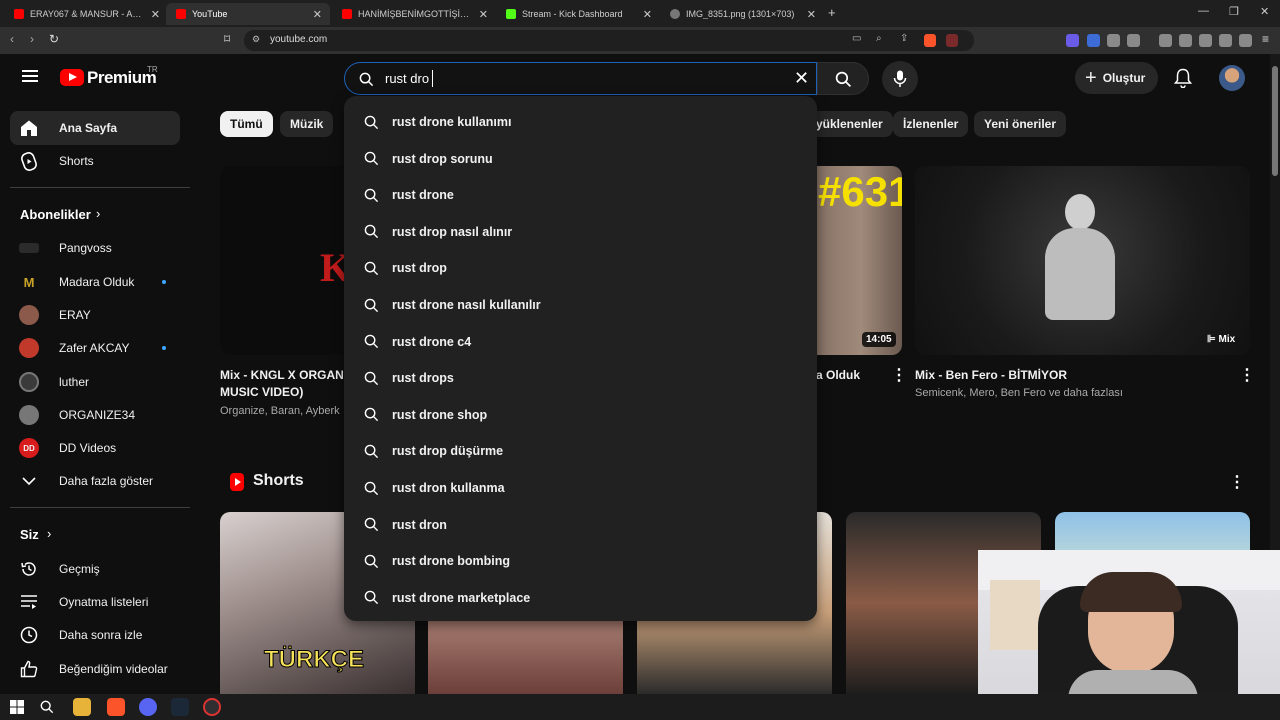 Image resolution: width=1280 pixels, height=720 pixels. I want to click on leo-icon, so click(1225, 40).